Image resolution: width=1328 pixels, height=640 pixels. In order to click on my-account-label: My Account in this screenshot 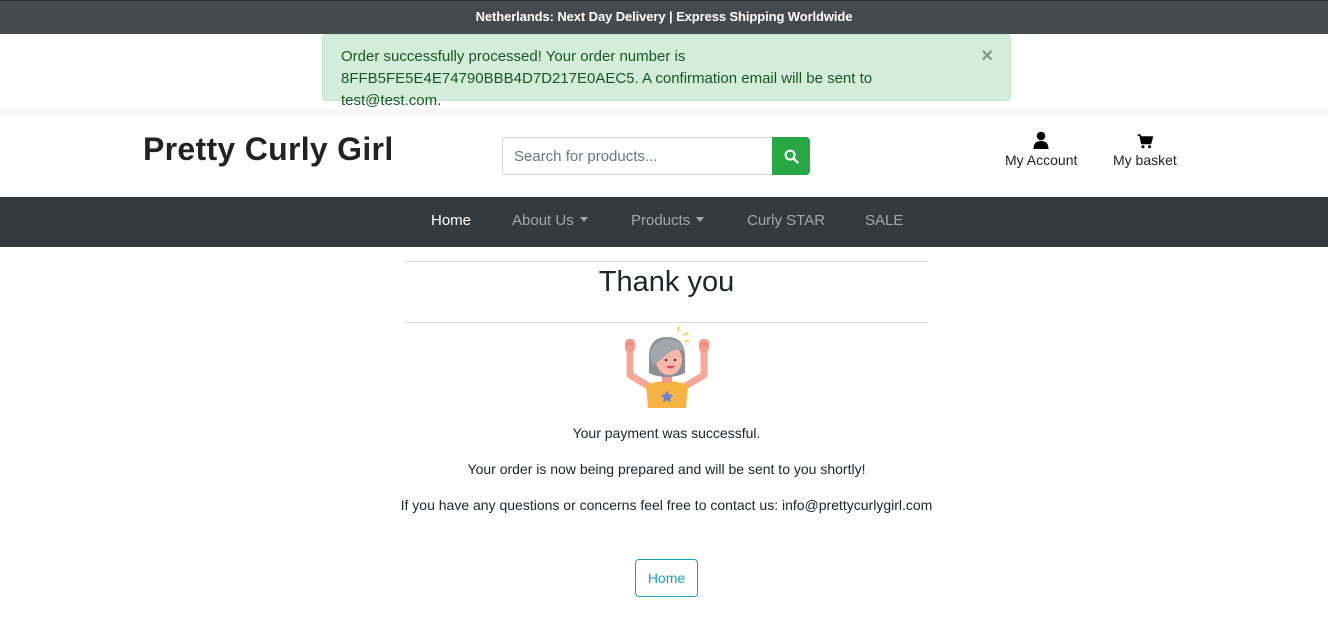, I will do `click(1041, 160)`.